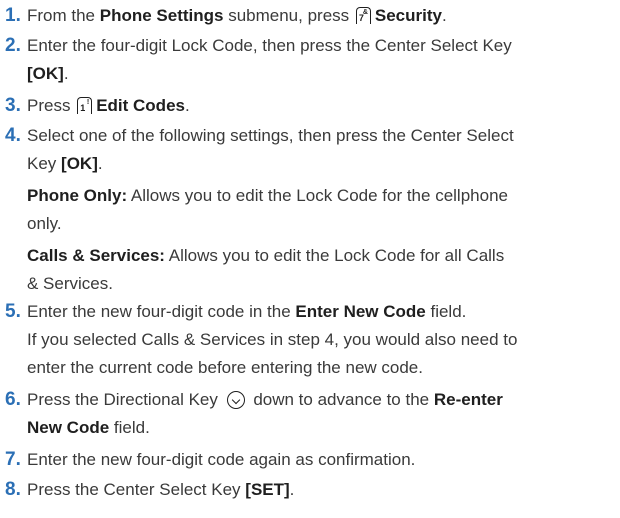 The width and height of the screenshot is (620, 518). Describe the element at coordinates (96, 255) in the screenshot. I see `calls-services-label: Calls & Services:` at that location.